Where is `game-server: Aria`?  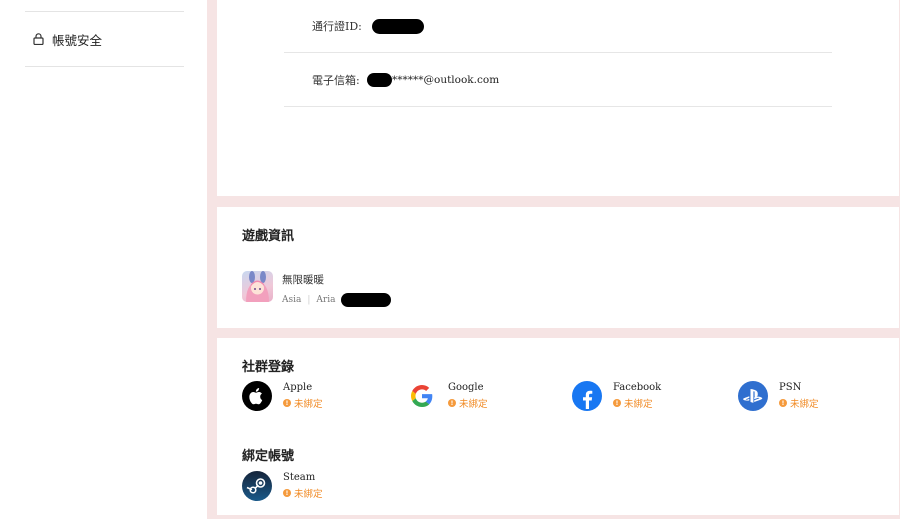
game-server: Aria is located at coordinates (326, 300).